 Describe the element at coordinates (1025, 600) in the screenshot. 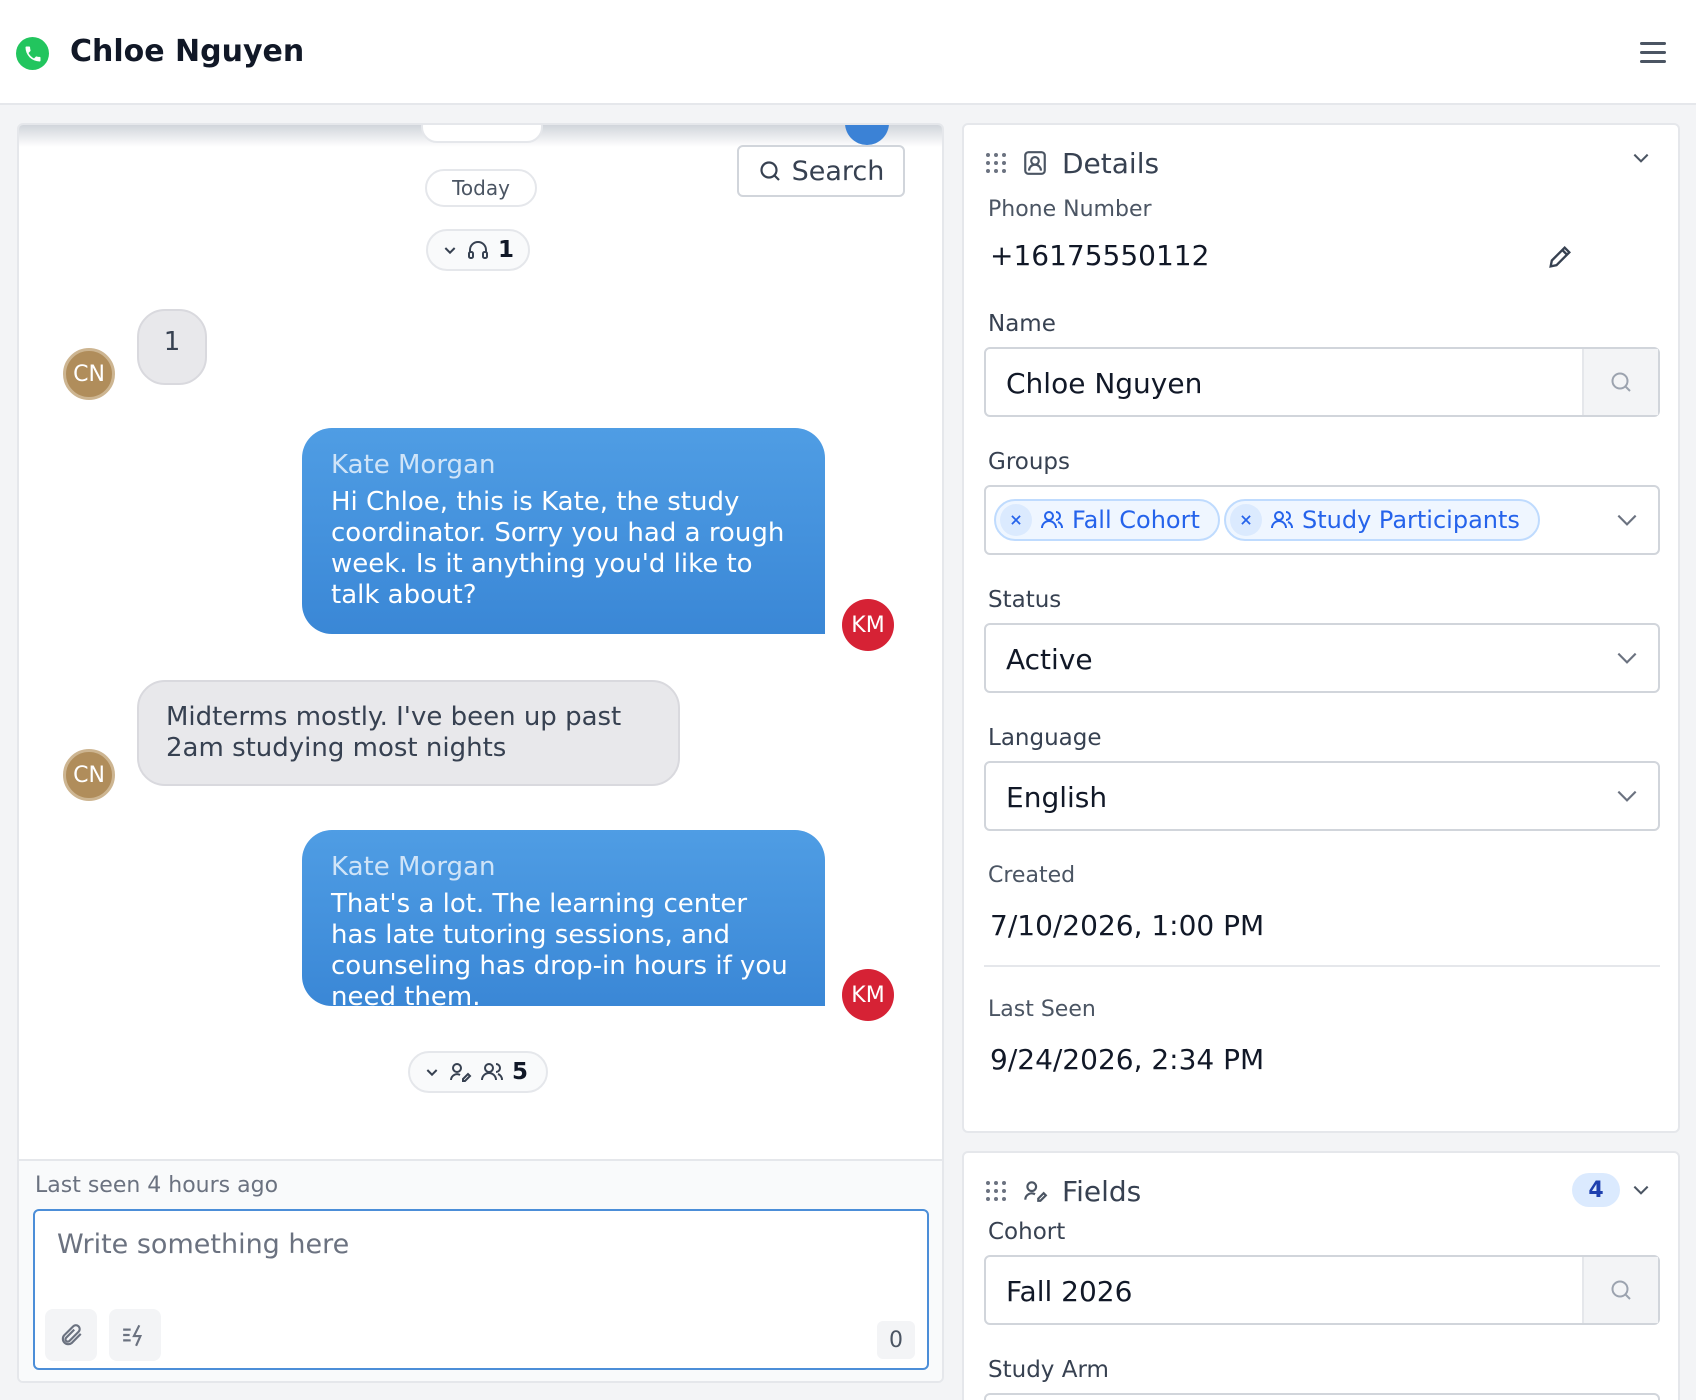

I see `status-label: Status` at that location.